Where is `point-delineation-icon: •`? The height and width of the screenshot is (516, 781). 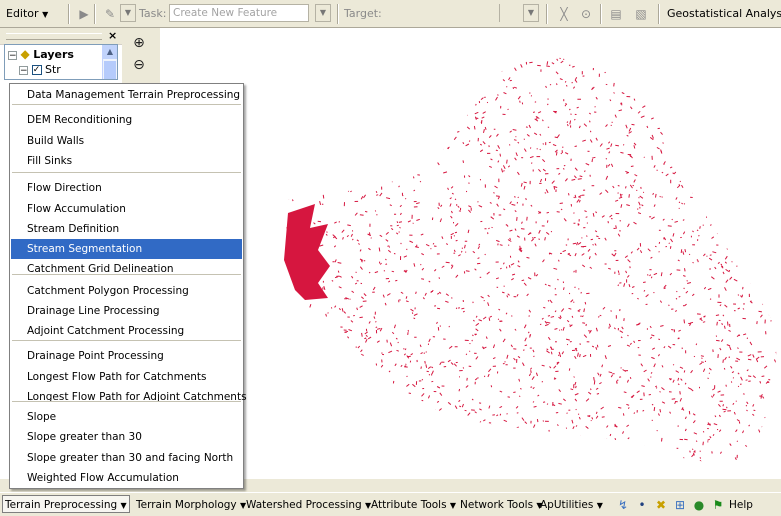 point-delineation-icon: • is located at coordinates (642, 505).